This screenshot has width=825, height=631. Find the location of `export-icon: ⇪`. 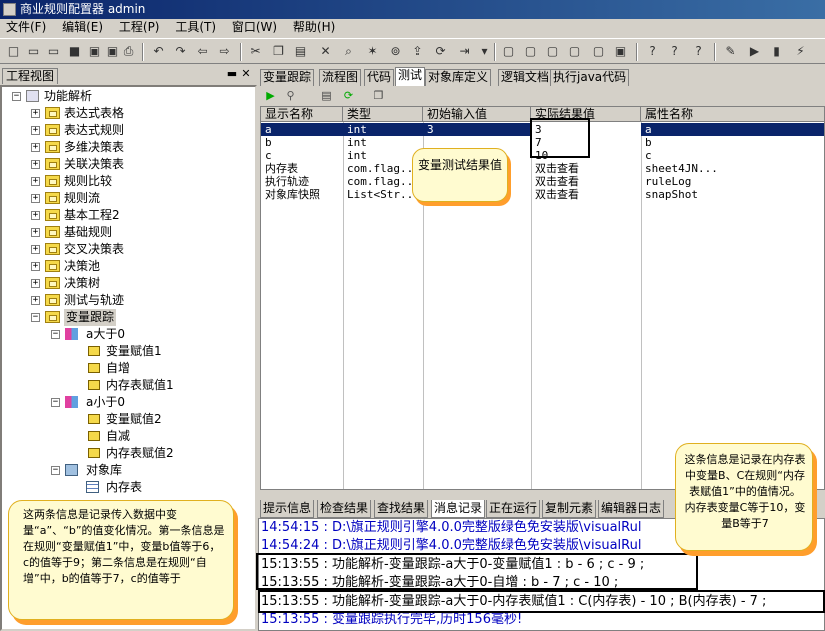

export-icon: ⇪ is located at coordinates (417, 51).